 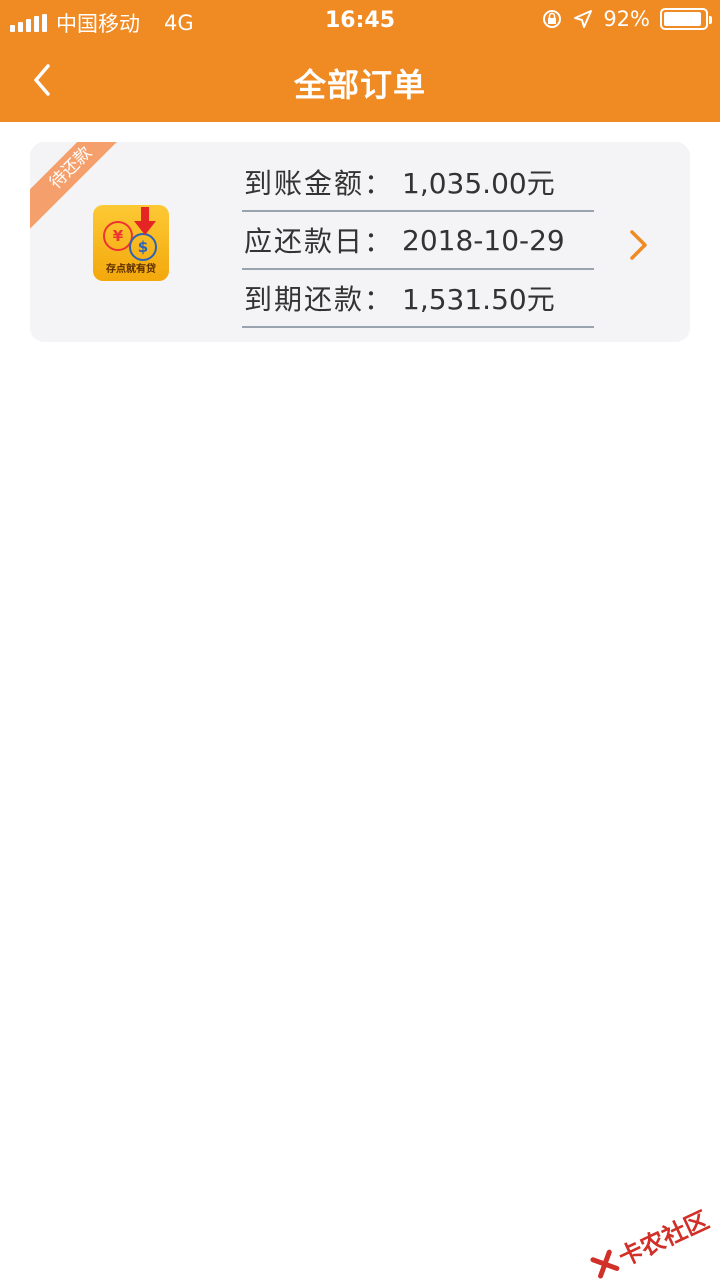 I want to click on received-amount-row: 到账金额： 1,035.00元, so click(x=418, y=183).